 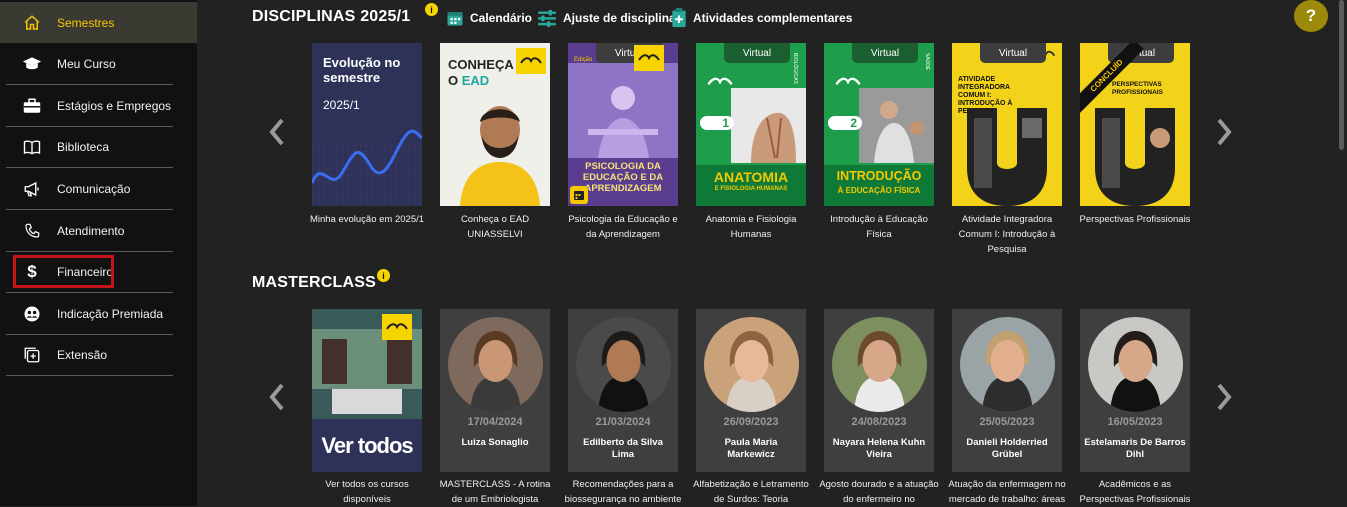 What do you see at coordinates (495, 124) in the screenshot?
I see `ead-card: CONHEÇA O EAD` at bounding box center [495, 124].